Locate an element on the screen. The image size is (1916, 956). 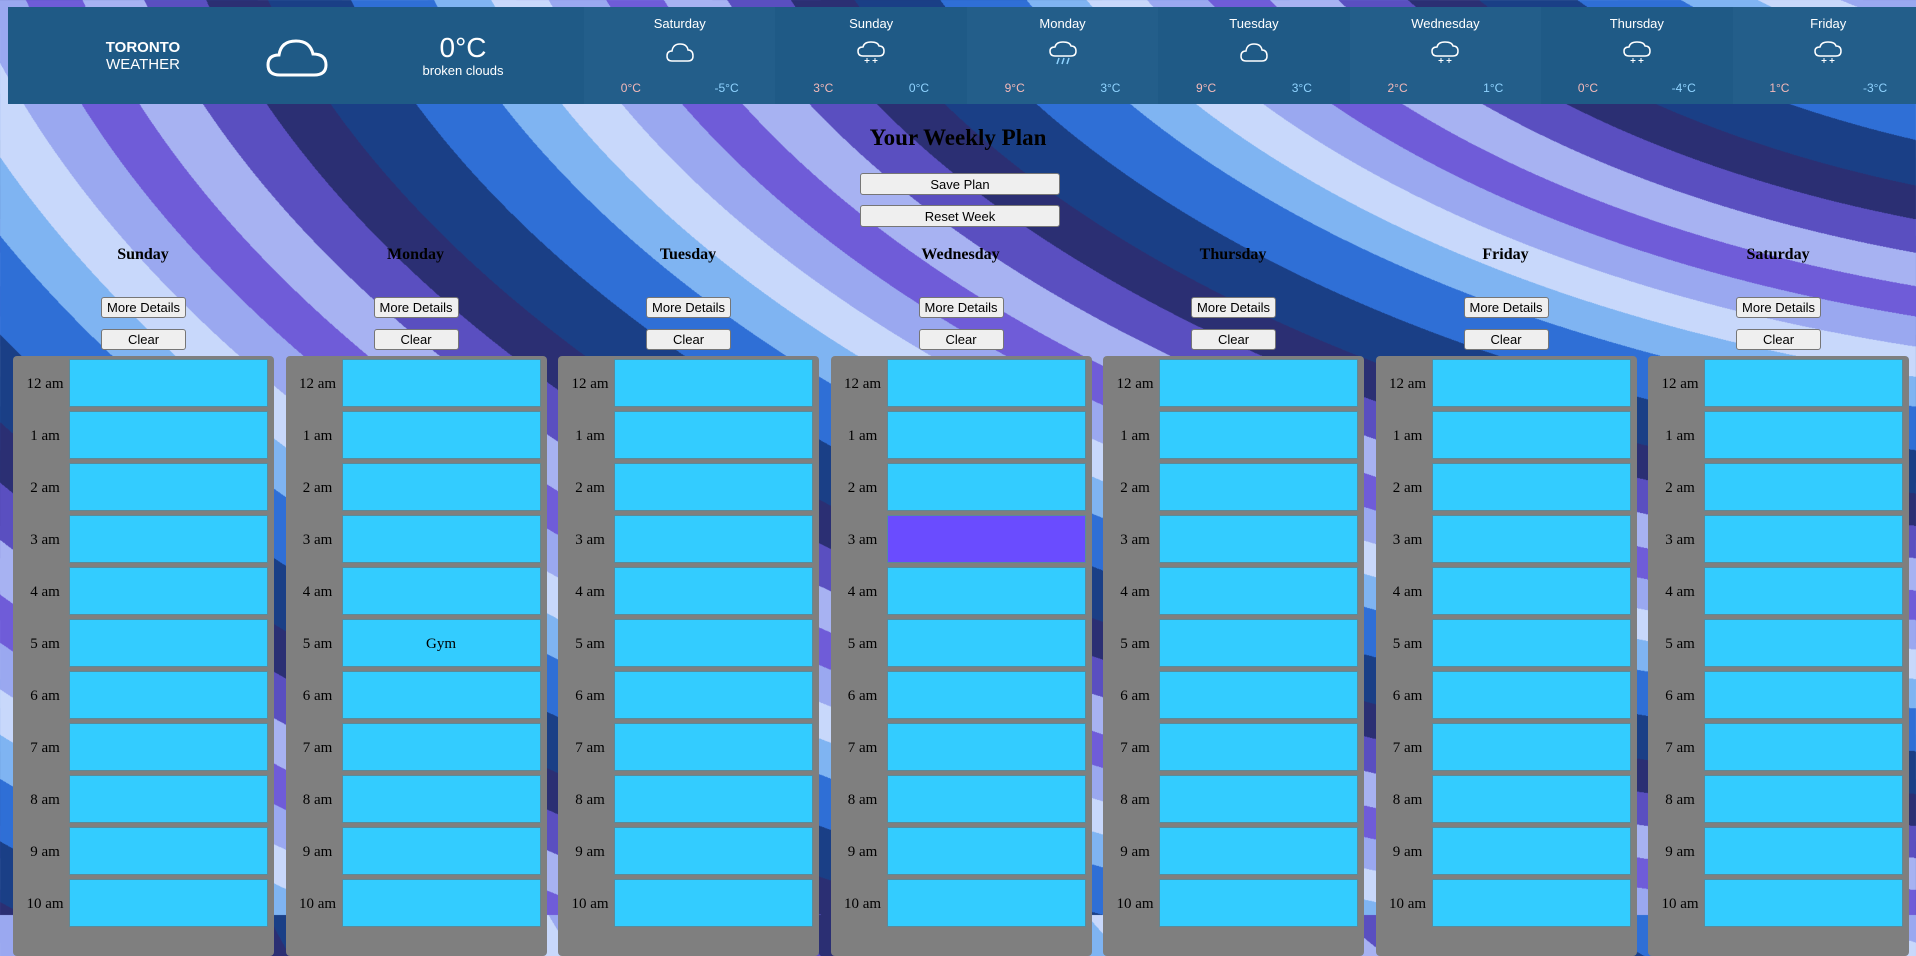
hour-slot: 4 am is located at coordinates (1506, 592).